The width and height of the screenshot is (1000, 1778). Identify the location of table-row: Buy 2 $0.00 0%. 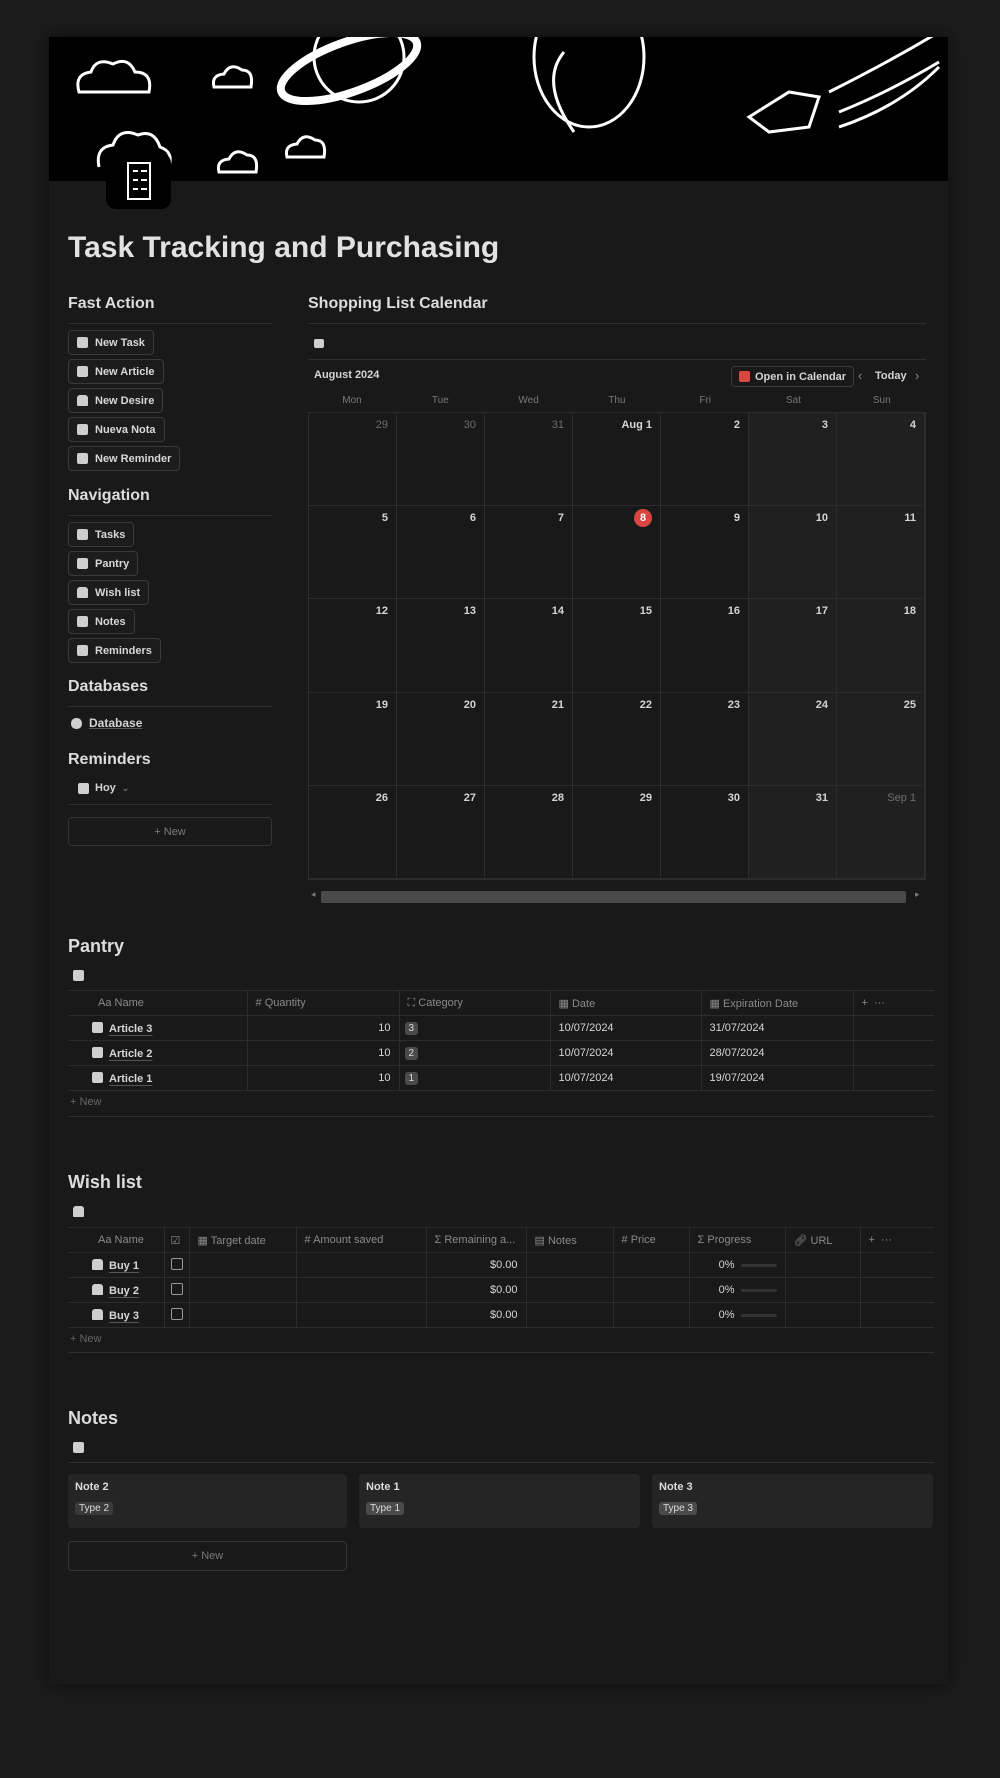
(501, 1290).